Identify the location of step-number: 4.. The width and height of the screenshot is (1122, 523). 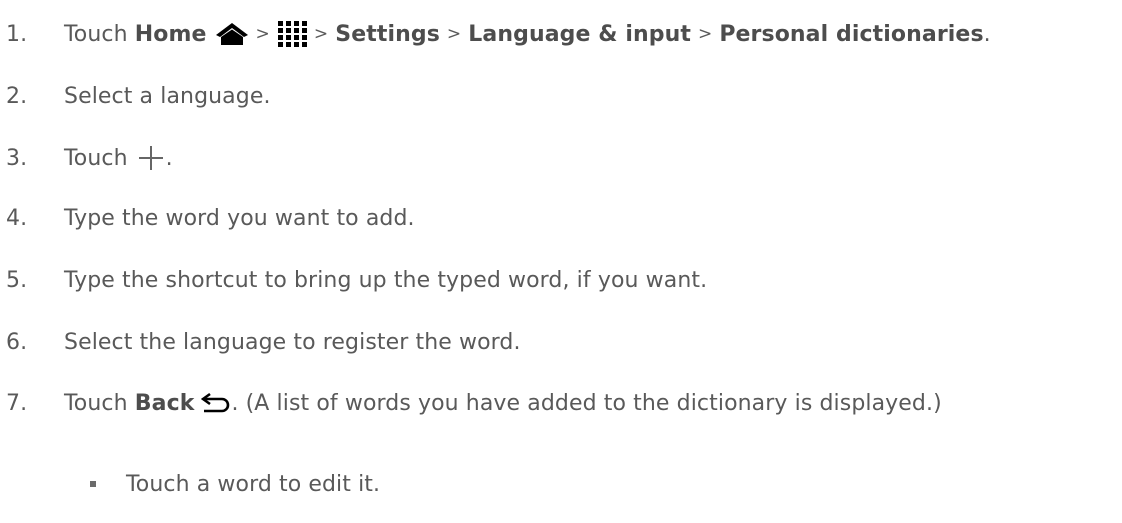
(17, 218).